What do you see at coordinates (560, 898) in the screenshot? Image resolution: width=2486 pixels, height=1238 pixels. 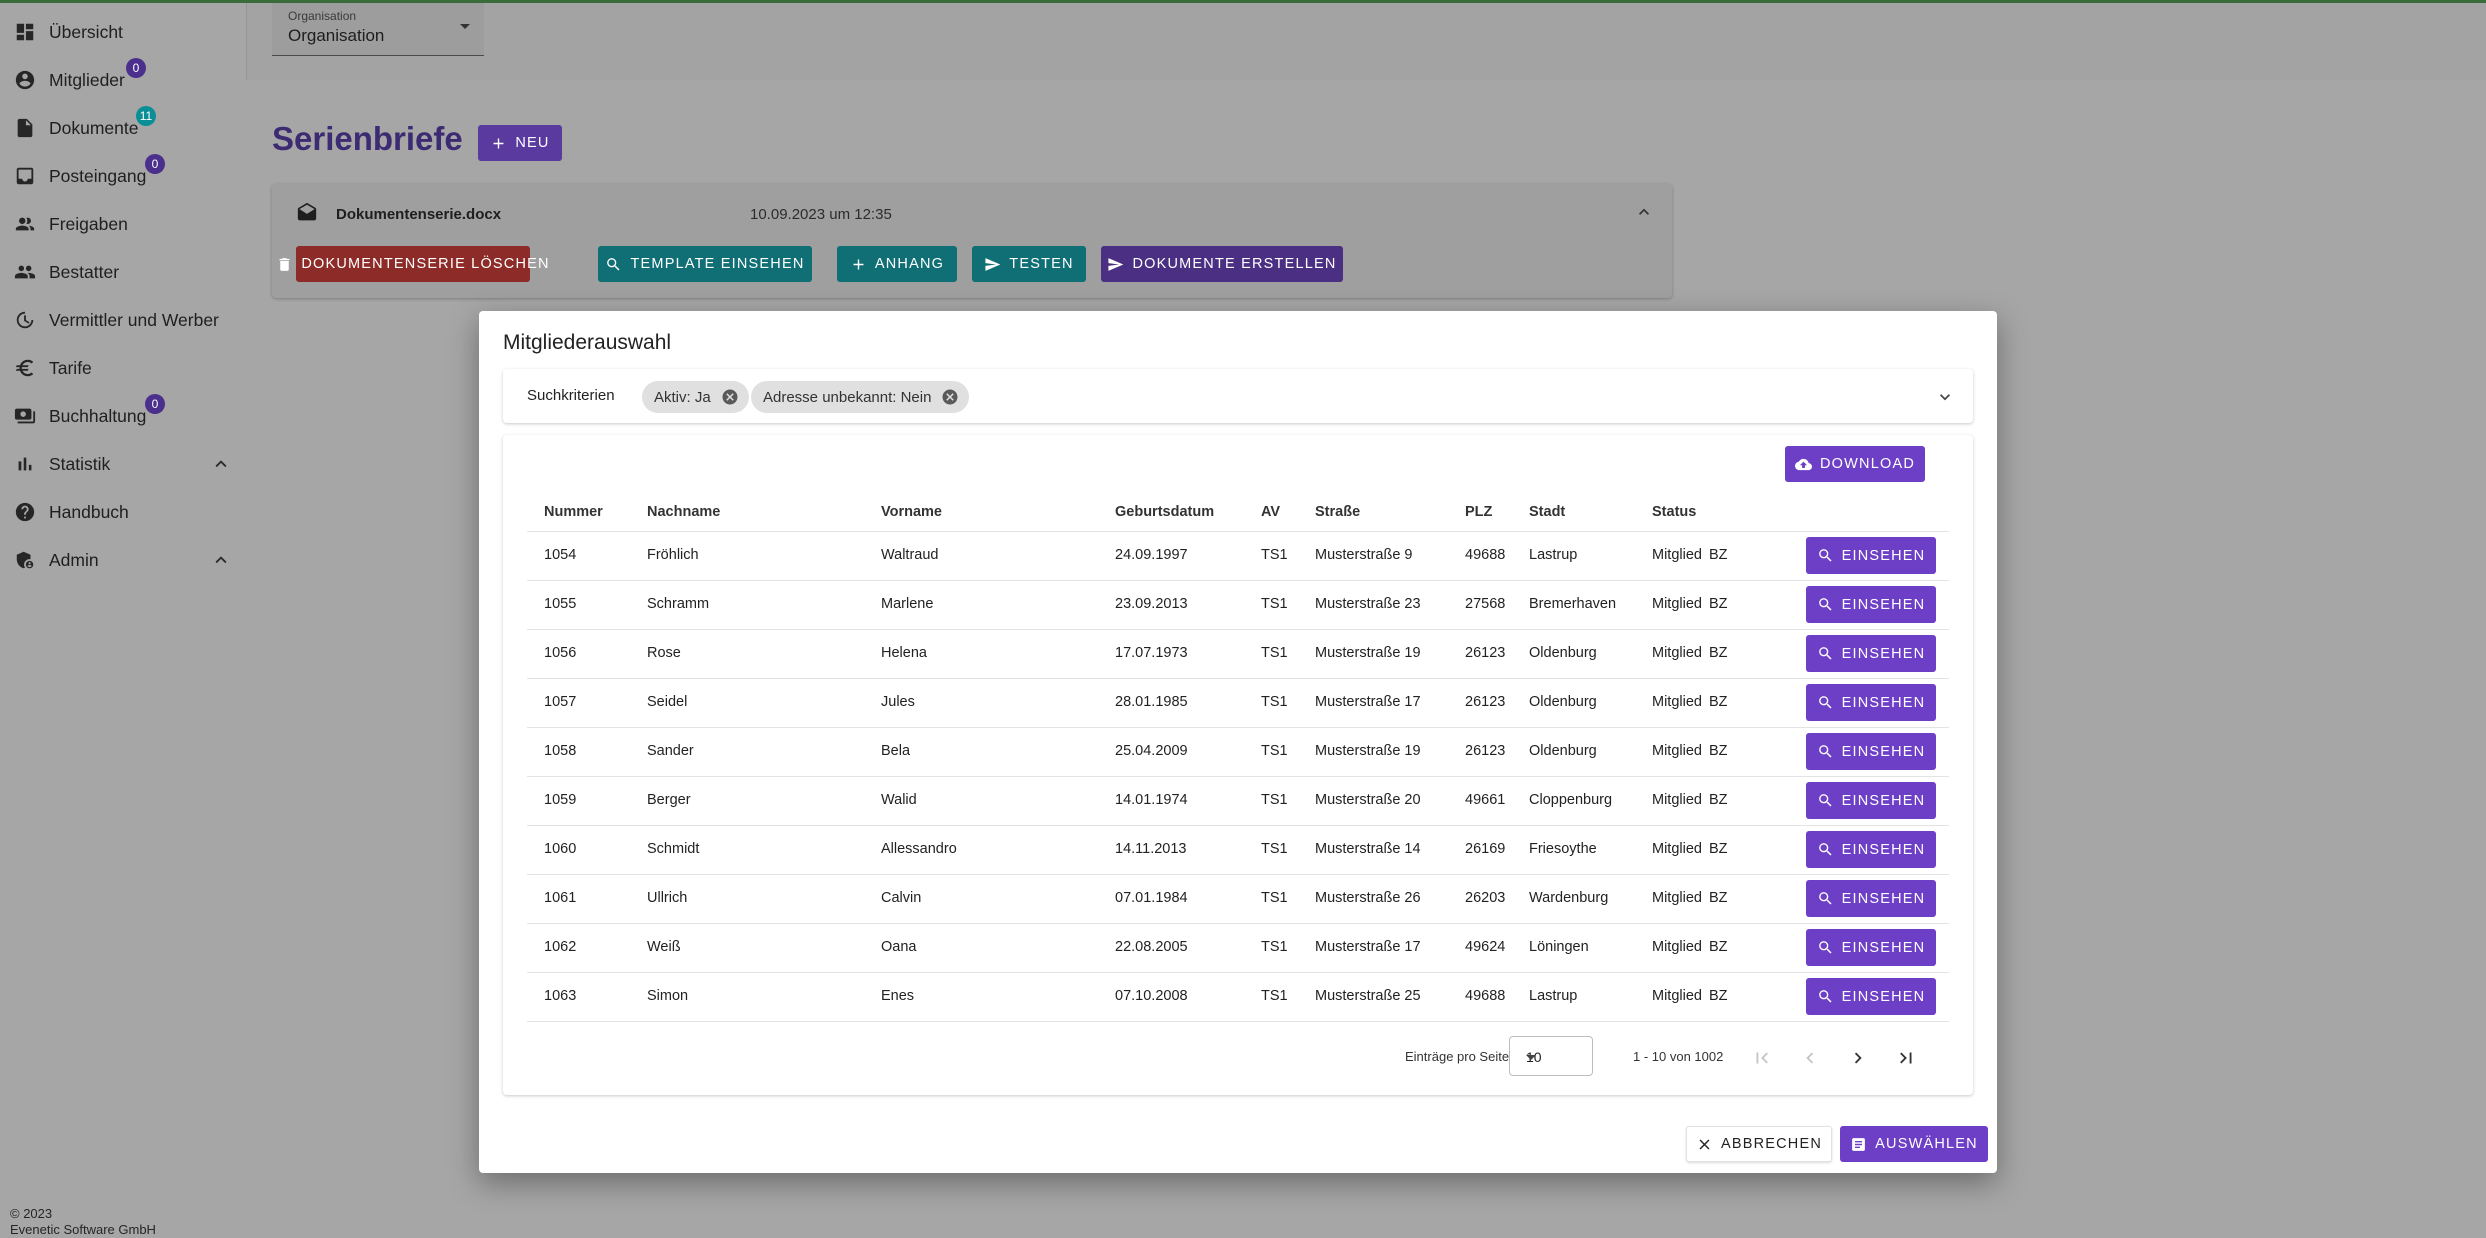 I see `table-cell: 1061` at bounding box center [560, 898].